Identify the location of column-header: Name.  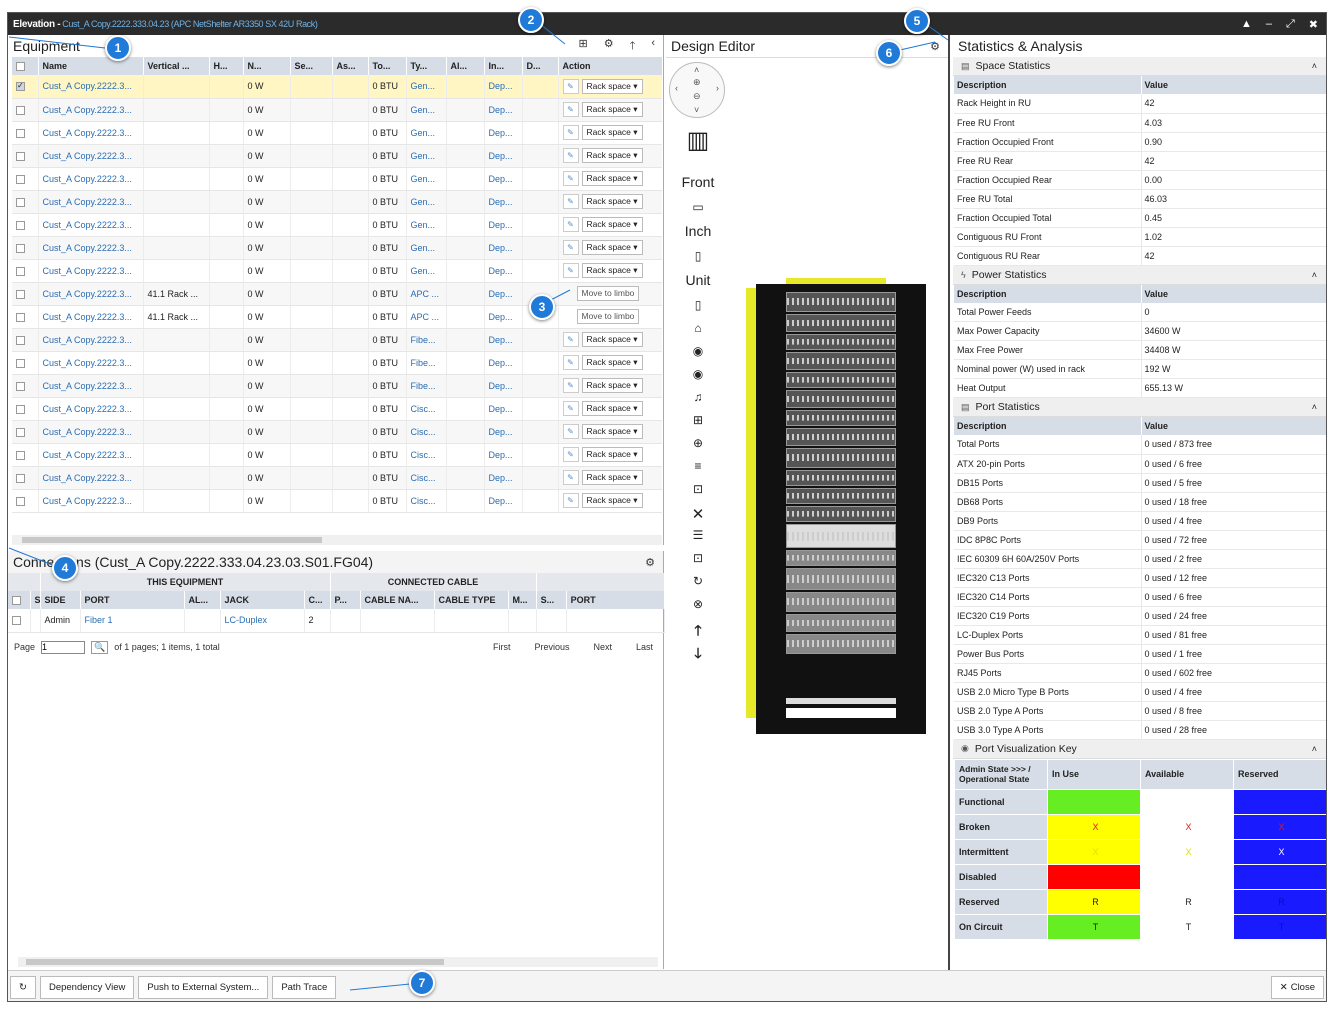
(91, 66).